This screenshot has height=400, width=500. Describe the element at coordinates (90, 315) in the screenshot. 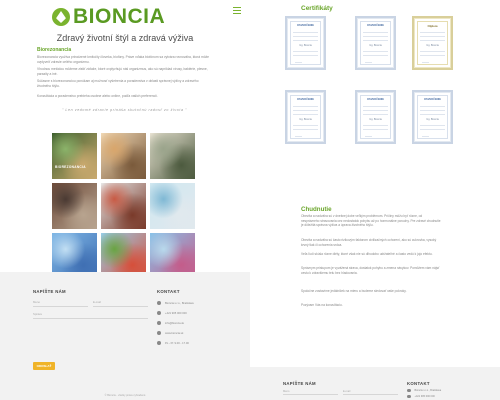

I see `message-field: Správa` at that location.